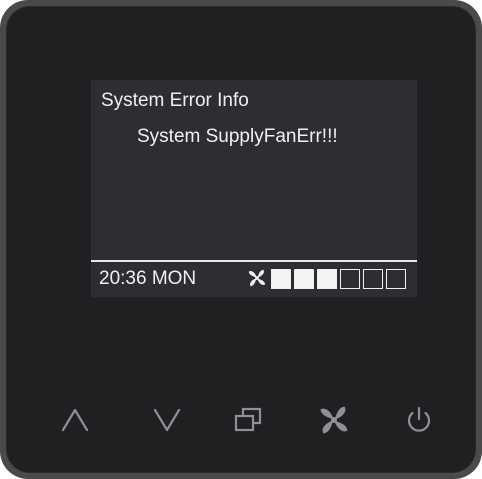 The image size is (482, 479). I want to click on fan-button, so click(334, 420).